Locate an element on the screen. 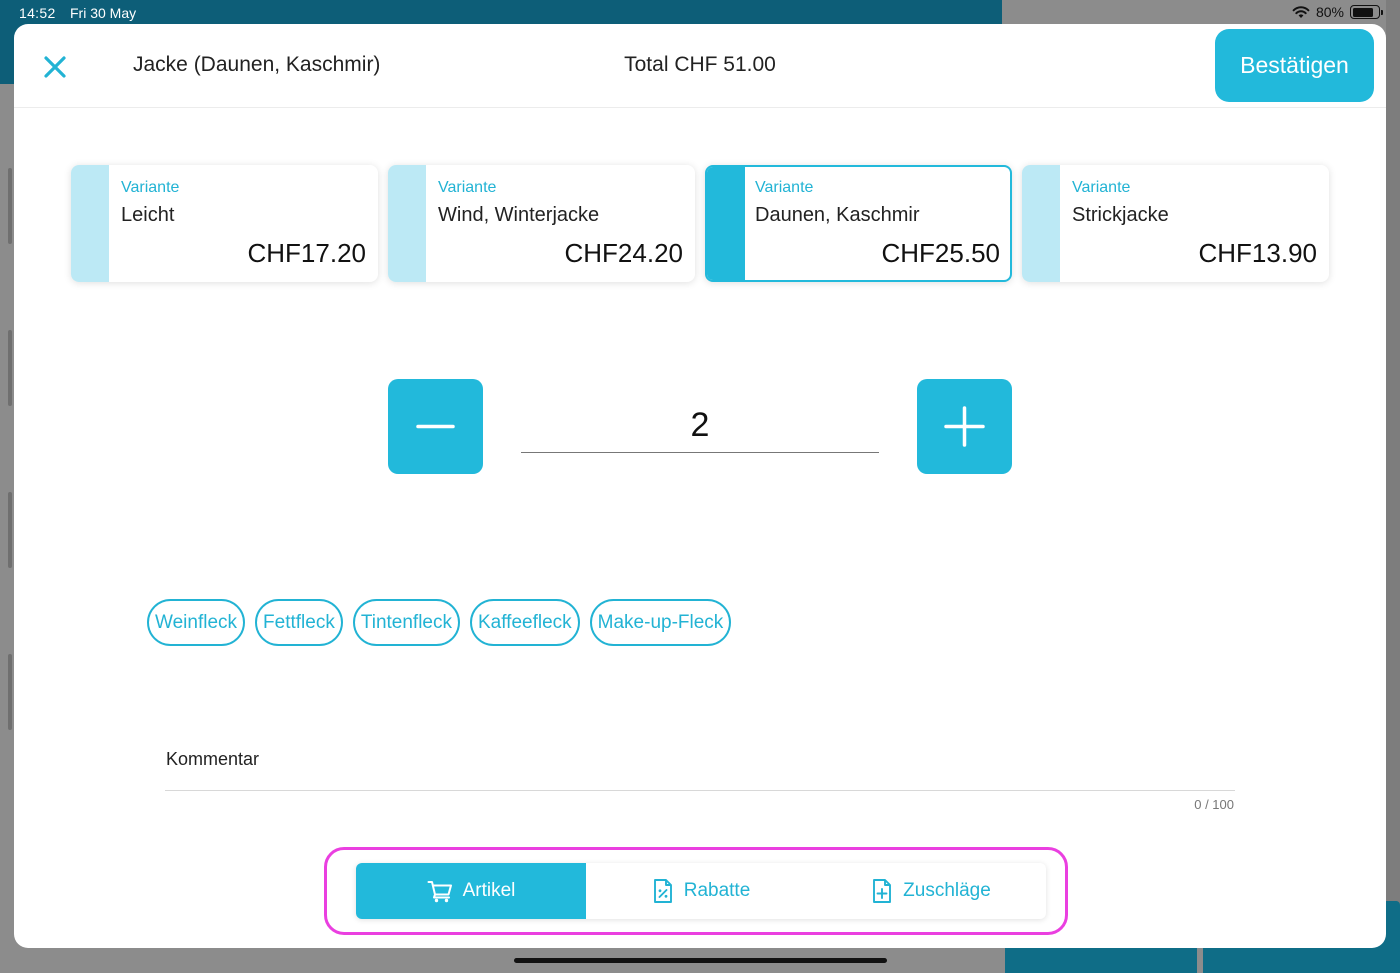 This screenshot has height=973, width=1400. variant-name: Strickjacke is located at coordinates (1120, 215).